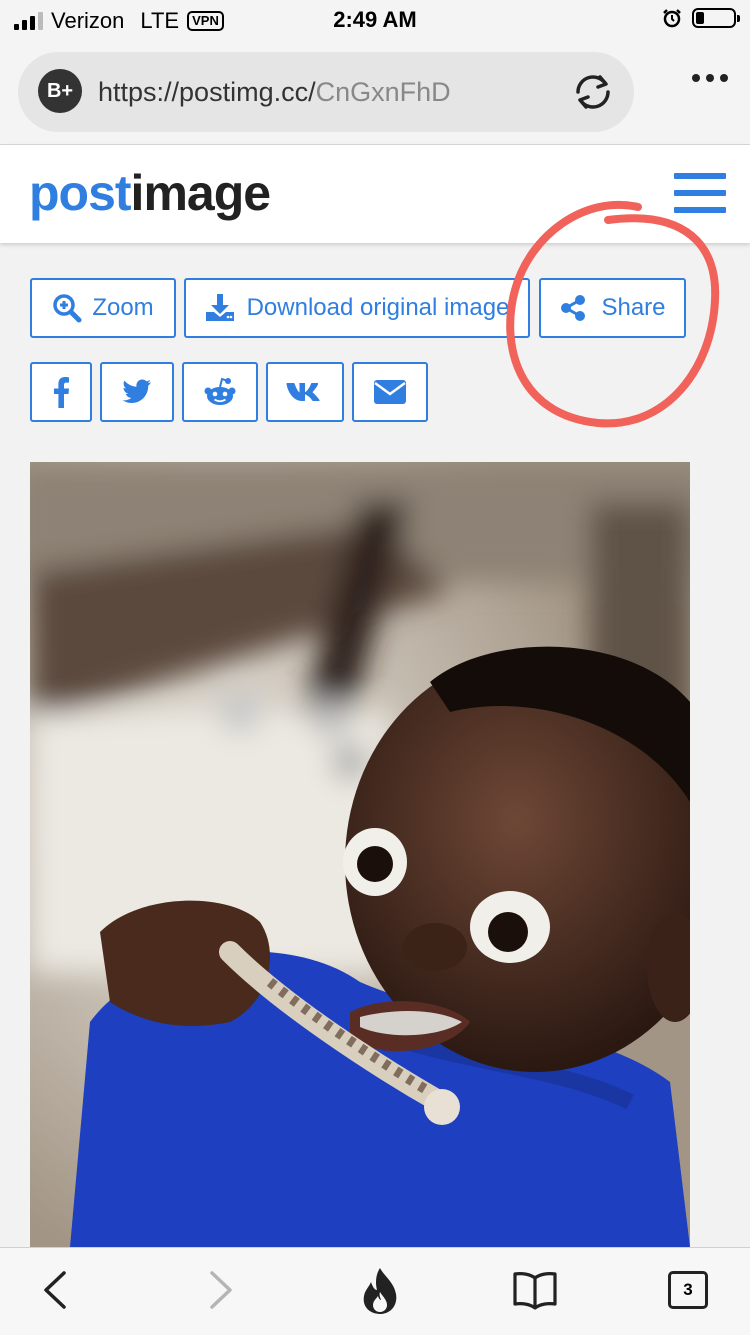  I want to click on vk-icon, so click(303, 392).